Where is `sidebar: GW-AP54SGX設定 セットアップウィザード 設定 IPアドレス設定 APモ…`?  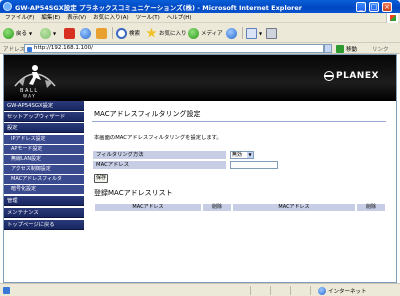
sidebar: GW-AP54SGX設定 セットアップウィザード 設定 IPアドレス設定 APモ… is located at coordinates (44, 191).